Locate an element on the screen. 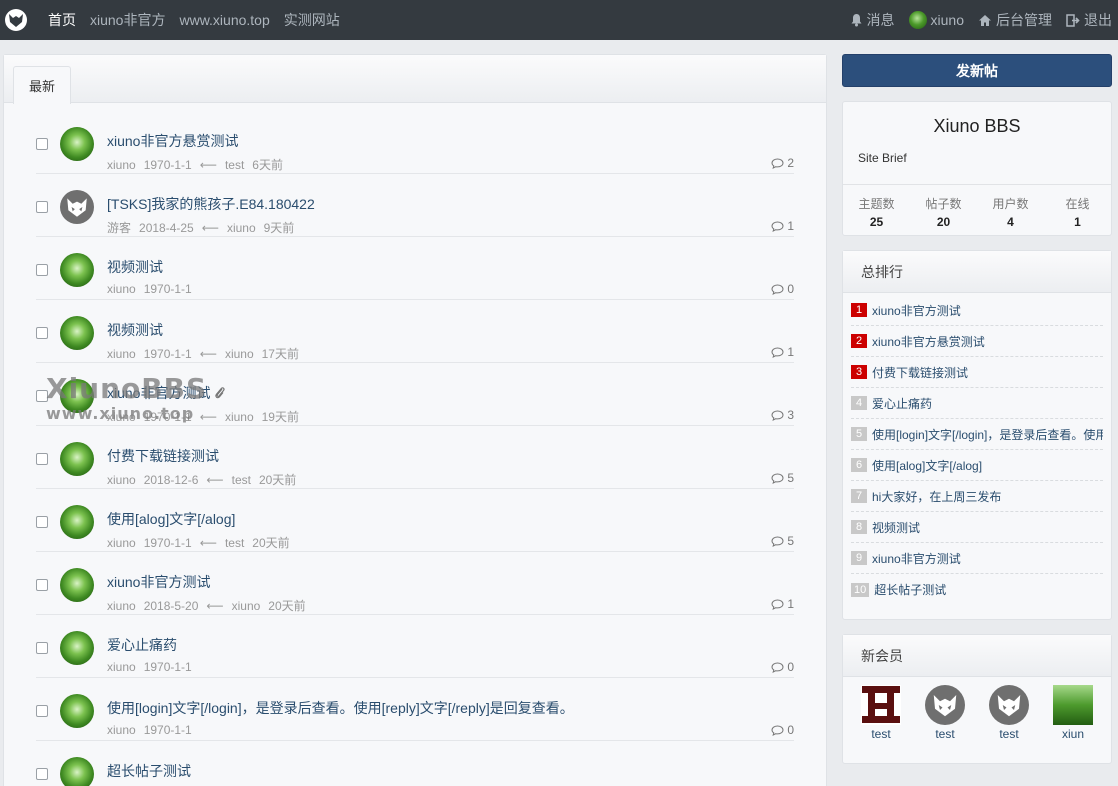  site-logo-icon is located at coordinates (16, 20).